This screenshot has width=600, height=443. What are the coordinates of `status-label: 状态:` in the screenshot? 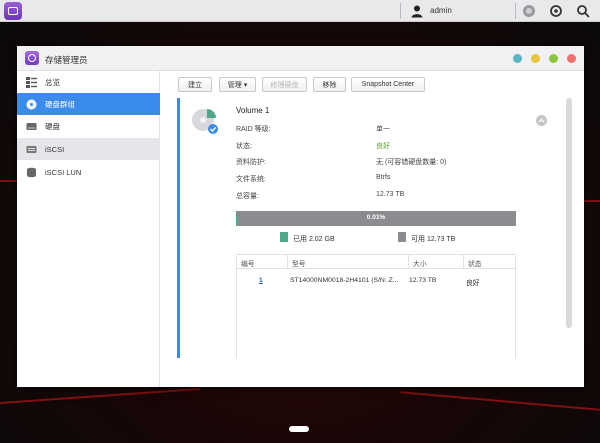 It's located at (244, 146).